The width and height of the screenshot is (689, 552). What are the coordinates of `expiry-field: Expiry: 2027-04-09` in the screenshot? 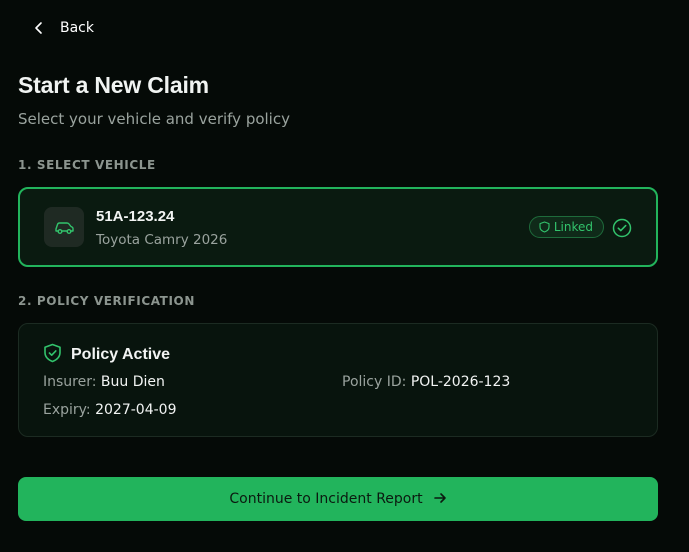 It's located at (109, 410).